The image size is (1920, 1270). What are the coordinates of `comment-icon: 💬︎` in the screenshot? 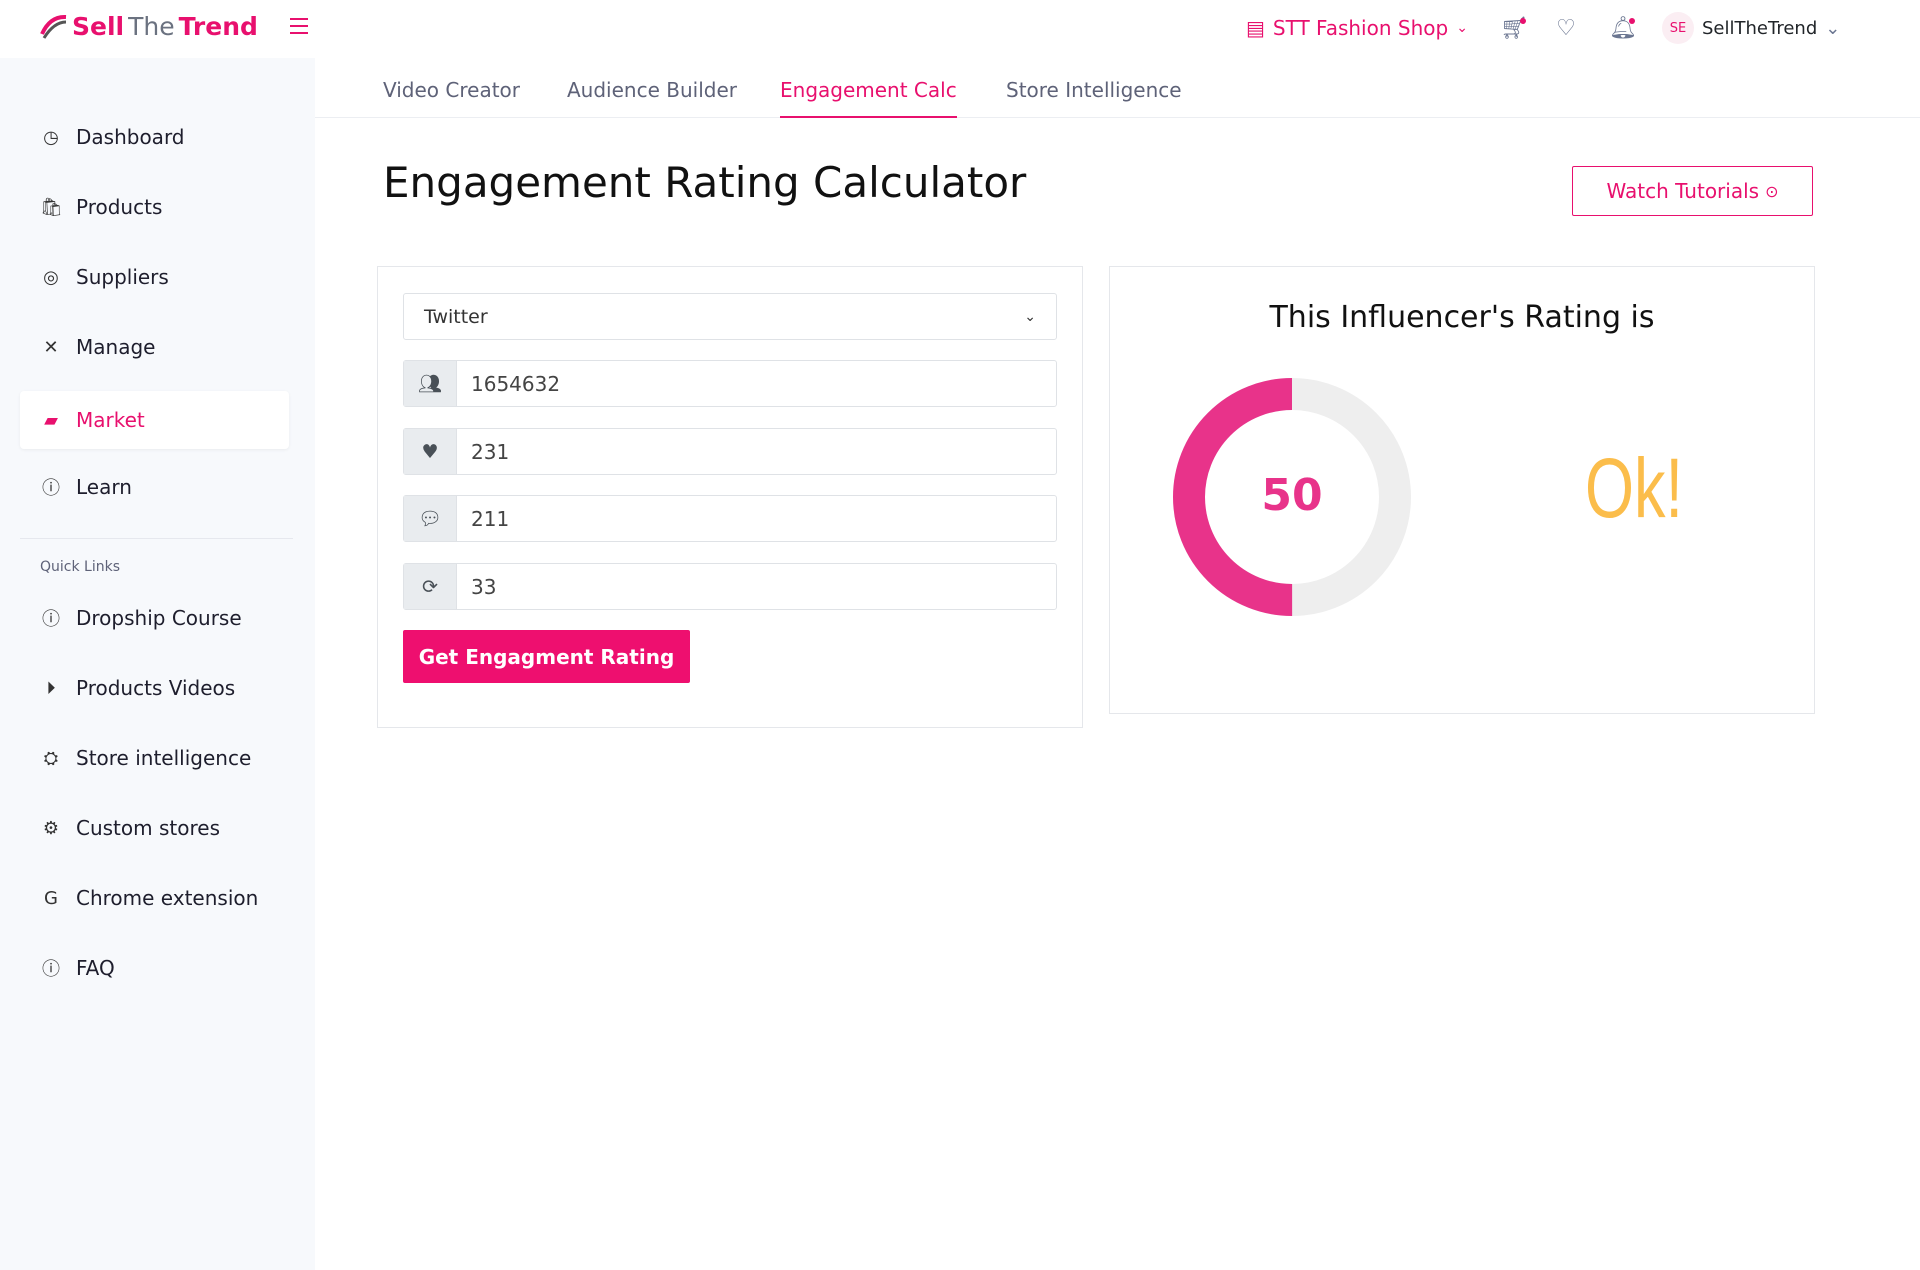 It's located at (430, 518).